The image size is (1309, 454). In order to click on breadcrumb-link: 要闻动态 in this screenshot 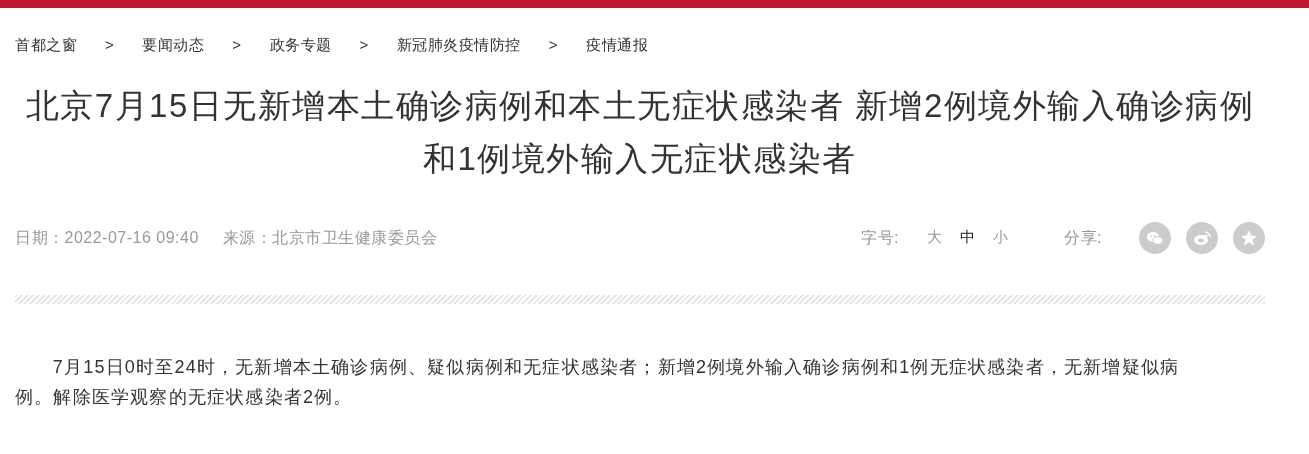, I will do `click(173, 48)`.